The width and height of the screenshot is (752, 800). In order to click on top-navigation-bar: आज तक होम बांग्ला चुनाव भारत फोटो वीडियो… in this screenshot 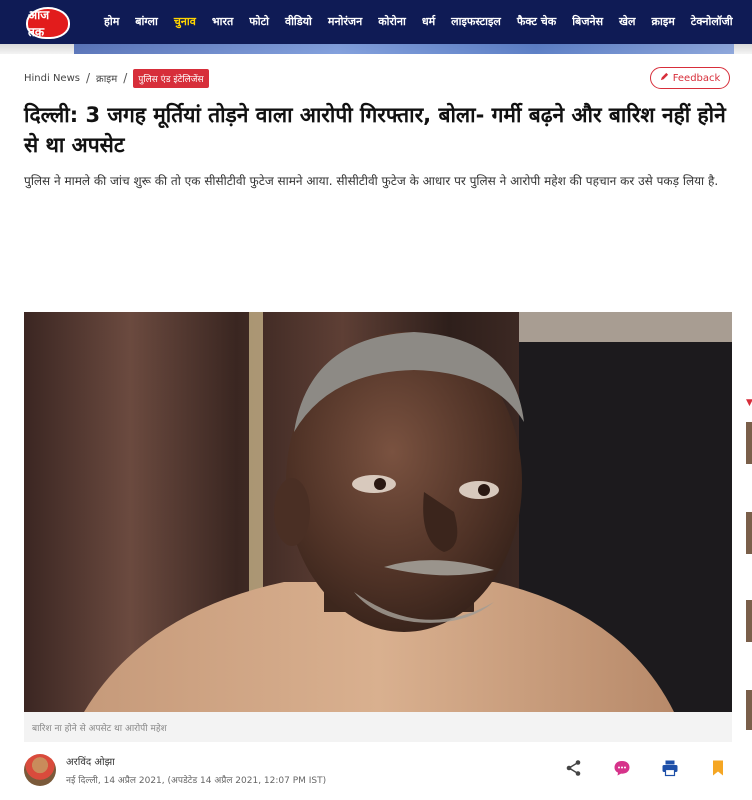, I will do `click(376, 22)`.